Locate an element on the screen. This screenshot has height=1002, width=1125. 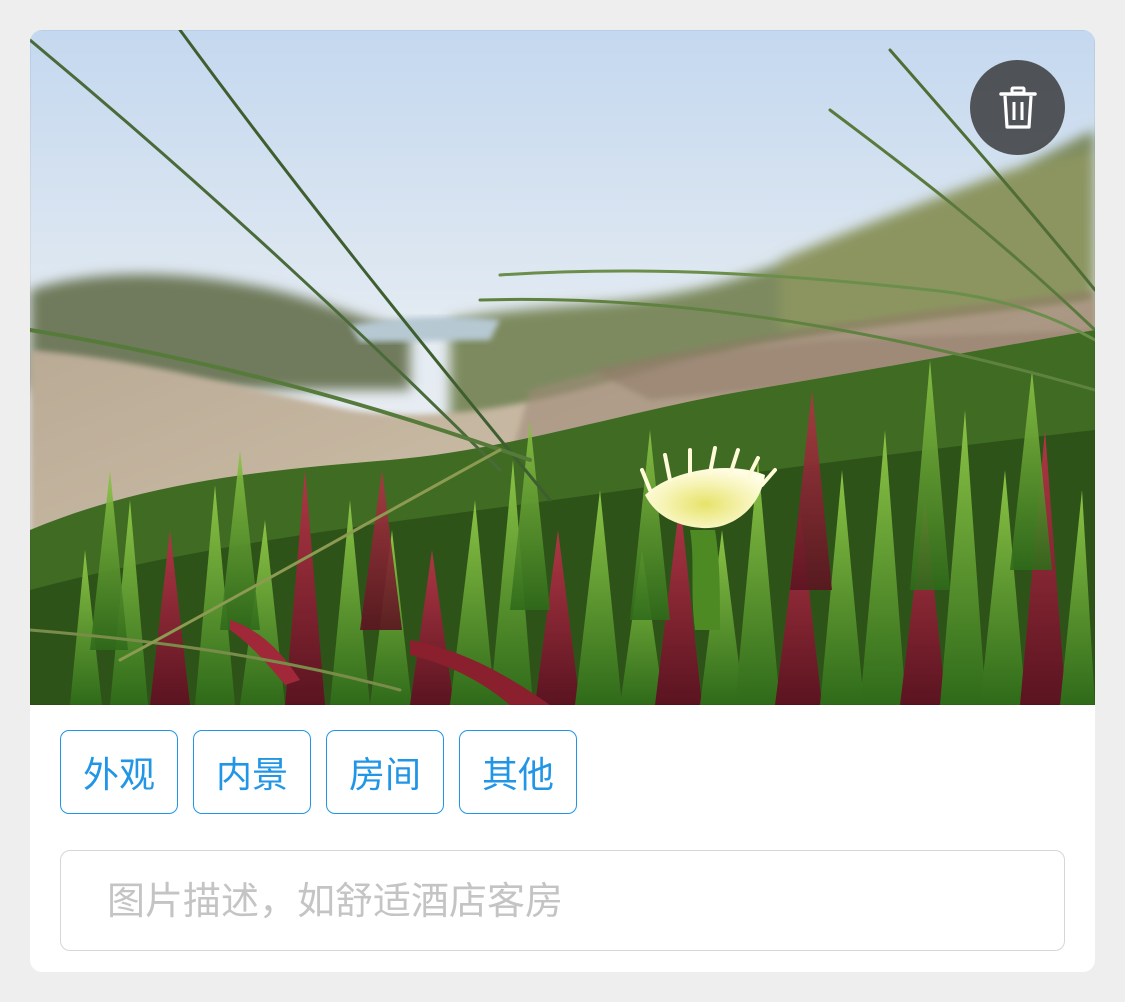
delete-photo-button is located at coordinates (1017, 107).